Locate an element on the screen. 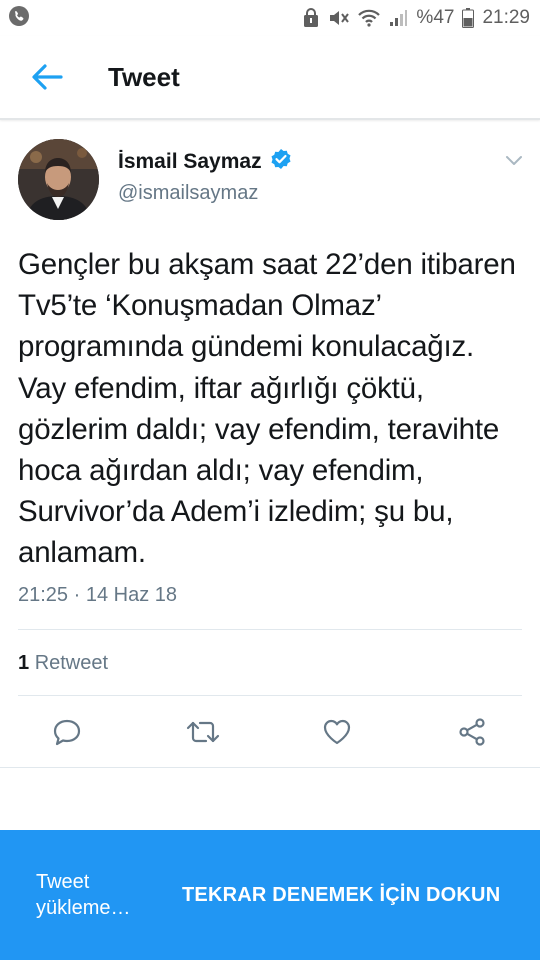 The image size is (540, 960). retweet-count-label: Retweet is located at coordinates (71, 663).